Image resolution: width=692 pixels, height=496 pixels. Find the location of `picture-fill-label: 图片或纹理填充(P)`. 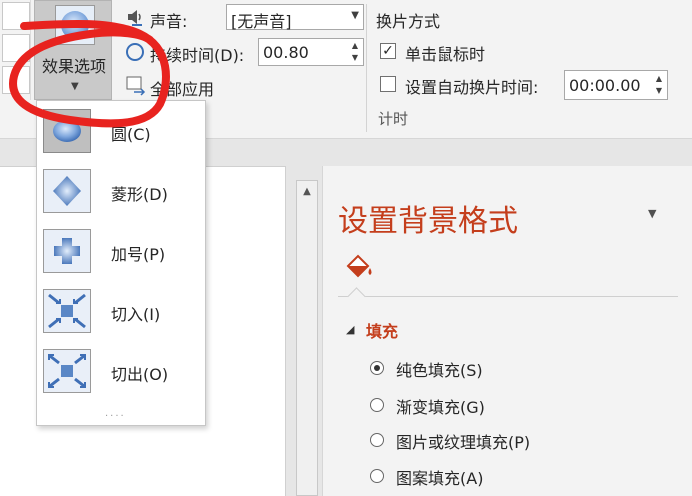

picture-fill-label: 图片或纹理填充(P) is located at coordinates (463, 442).